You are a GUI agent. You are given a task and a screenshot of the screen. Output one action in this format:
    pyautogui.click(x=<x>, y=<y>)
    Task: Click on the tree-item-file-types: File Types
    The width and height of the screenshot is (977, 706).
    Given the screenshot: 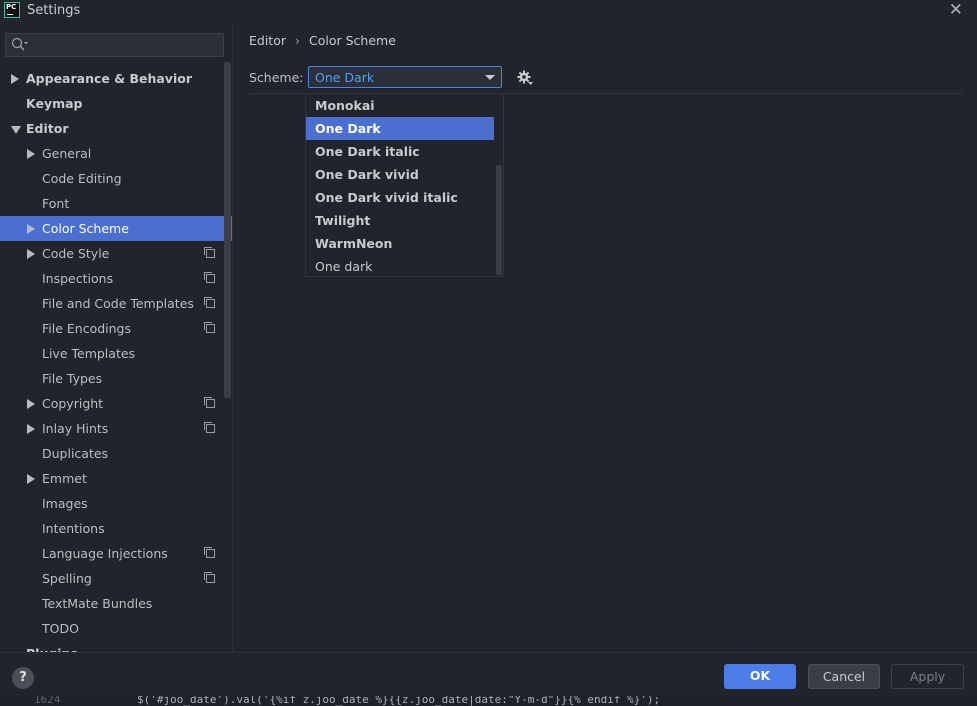 What is the action you would take?
    pyautogui.click(x=116, y=378)
    